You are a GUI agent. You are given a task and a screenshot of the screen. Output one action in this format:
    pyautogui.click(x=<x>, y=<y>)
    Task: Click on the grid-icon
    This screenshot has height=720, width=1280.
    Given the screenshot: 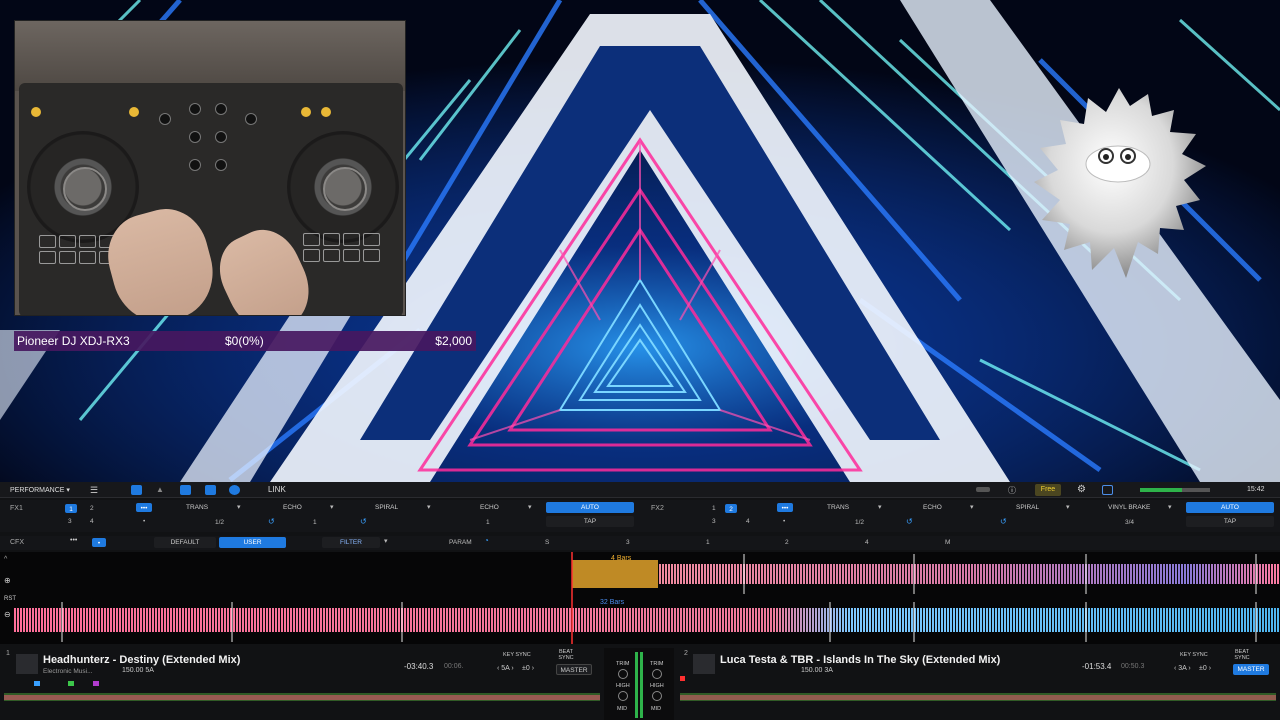 What is the action you would take?
    pyautogui.click(x=185, y=490)
    